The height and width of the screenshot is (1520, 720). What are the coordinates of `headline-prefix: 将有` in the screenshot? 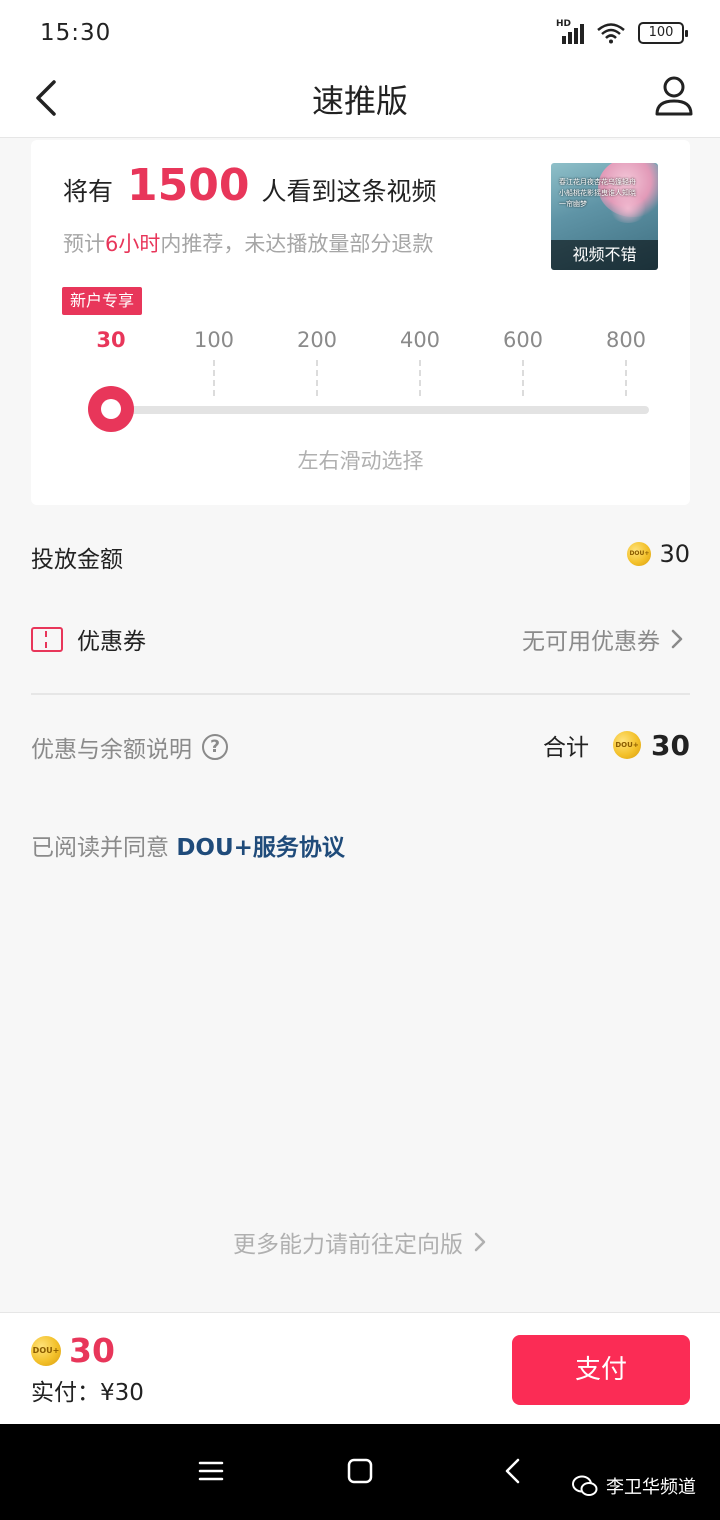 It's located at (88, 191).